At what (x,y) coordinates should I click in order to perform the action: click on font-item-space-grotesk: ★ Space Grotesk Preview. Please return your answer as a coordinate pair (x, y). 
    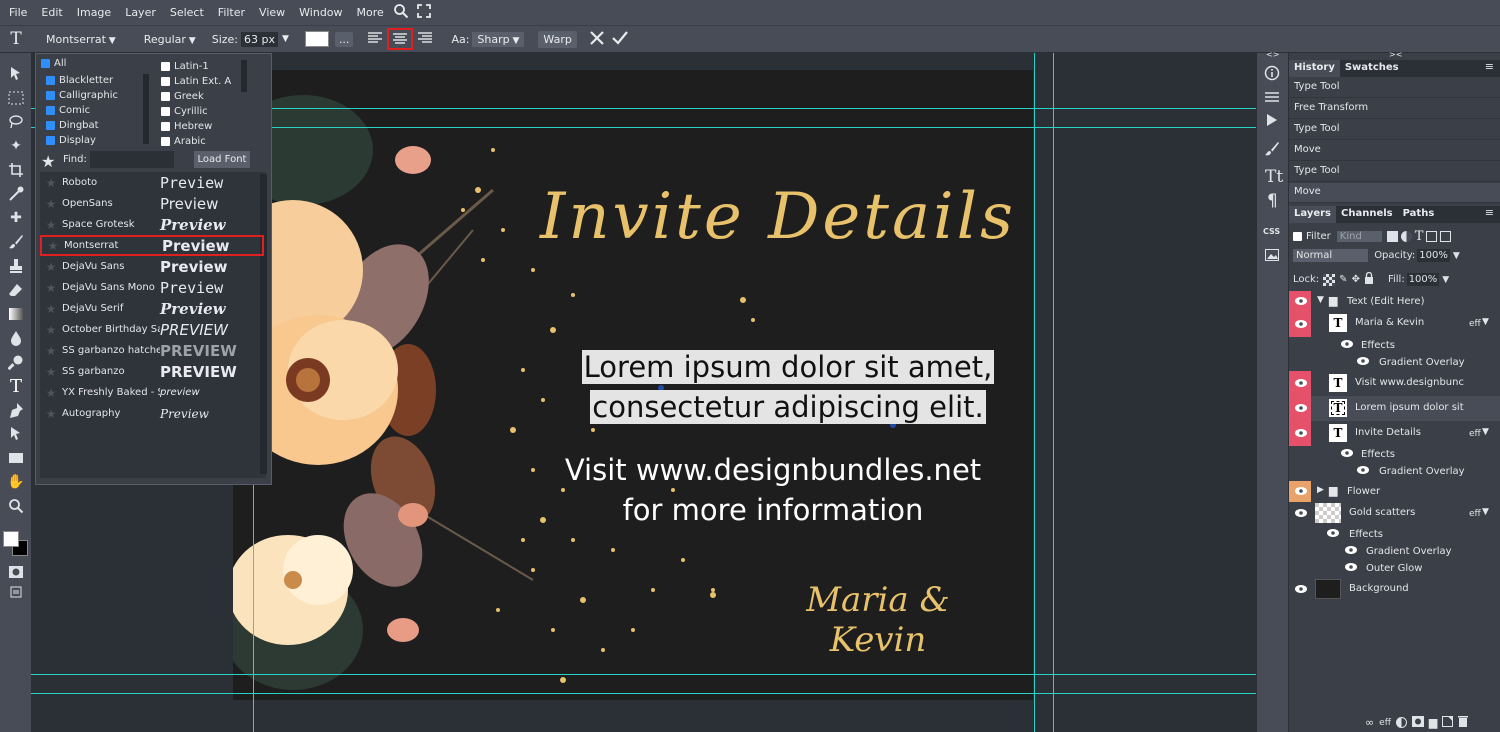
    Looking at the image, I should click on (151, 224).